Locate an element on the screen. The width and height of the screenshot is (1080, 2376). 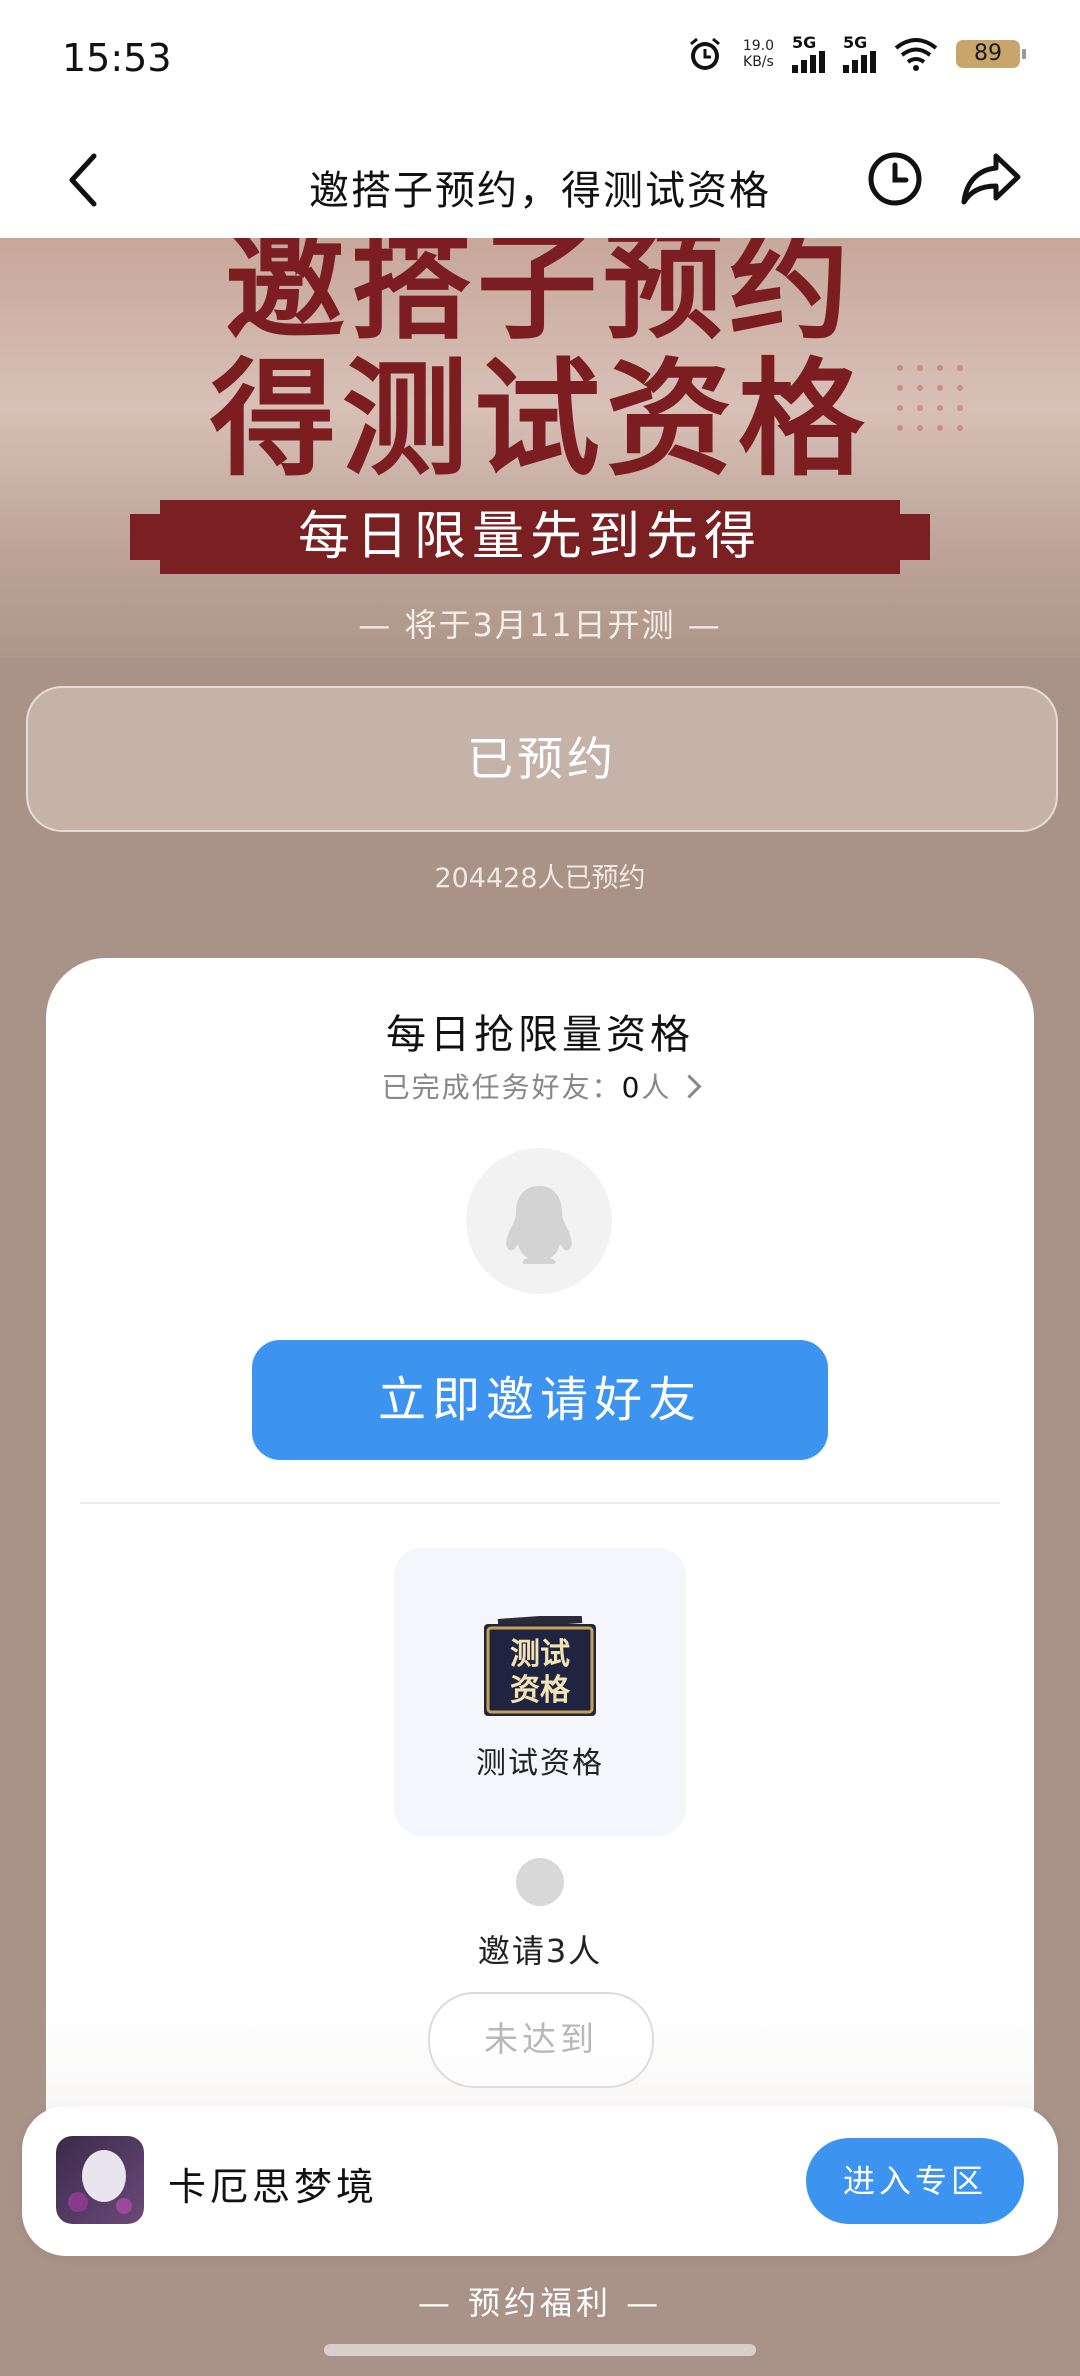
net-speed: 19.0 KB/s is located at coordinates (758, 54).